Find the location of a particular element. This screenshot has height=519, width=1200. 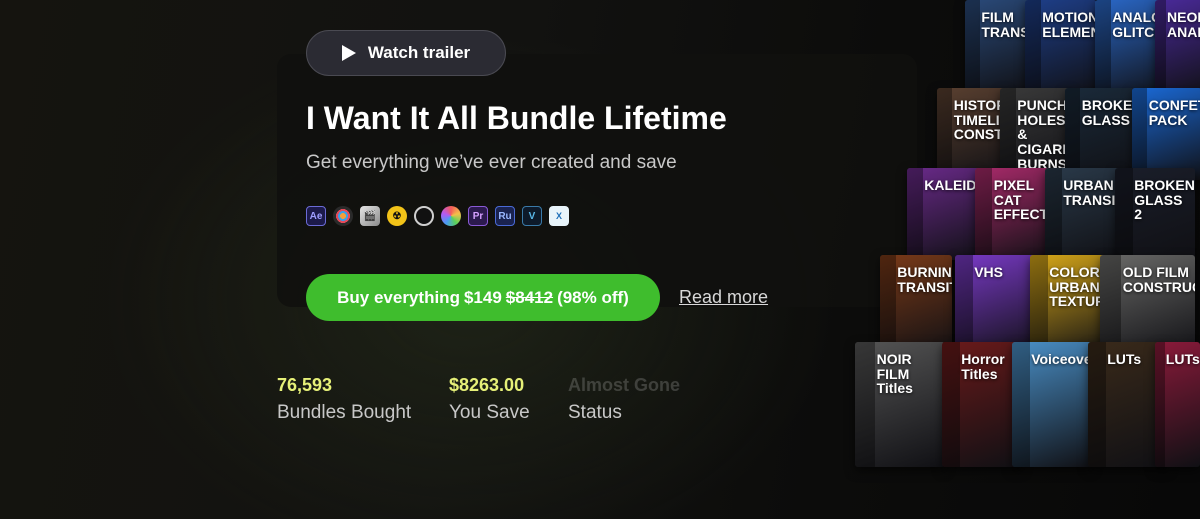

play-icon is located at coordinates (348, 53).